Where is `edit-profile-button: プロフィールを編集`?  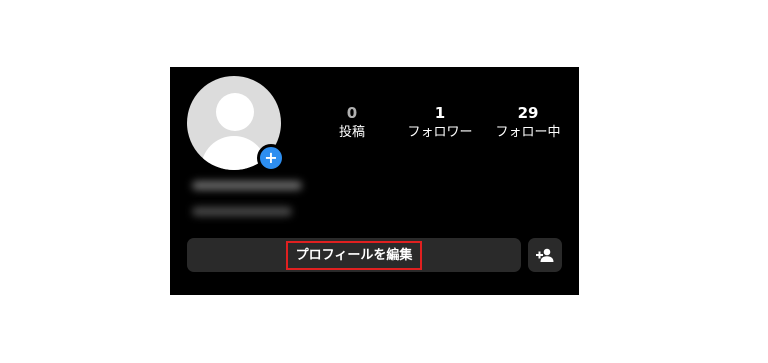
edit-profile-button: プロフィールを編集 is located at coordinates (354, 255).